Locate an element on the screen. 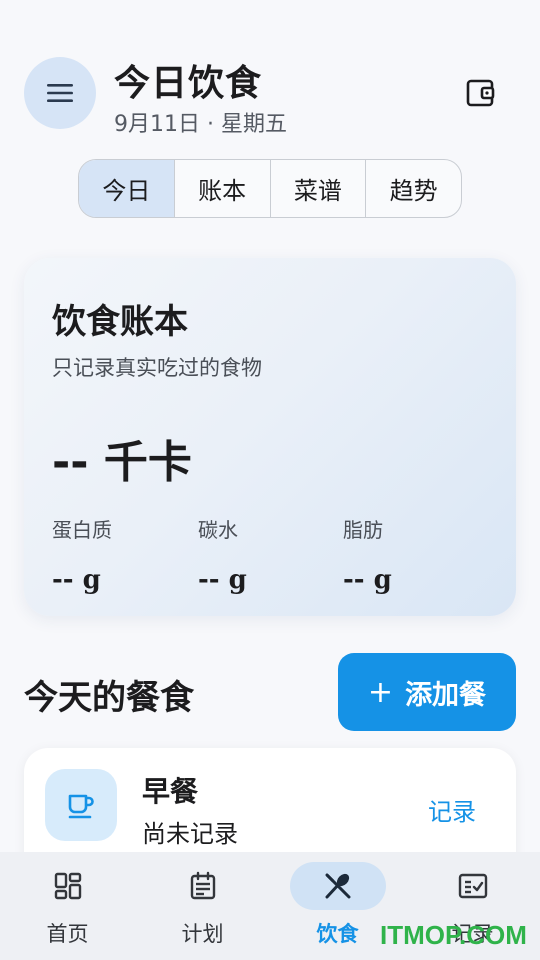  macro-label: 蛋白质 is located at coordinates (82, 530).